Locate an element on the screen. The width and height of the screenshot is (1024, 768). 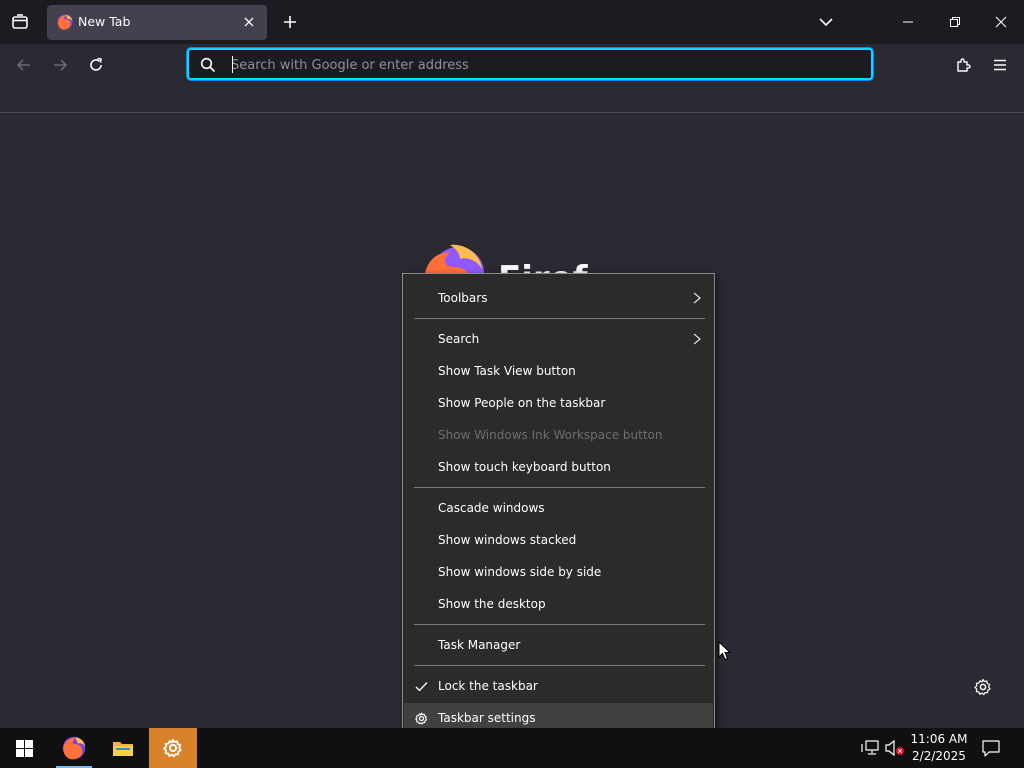
menu-item-label: Toolbars is located at coordinates (463, 298).